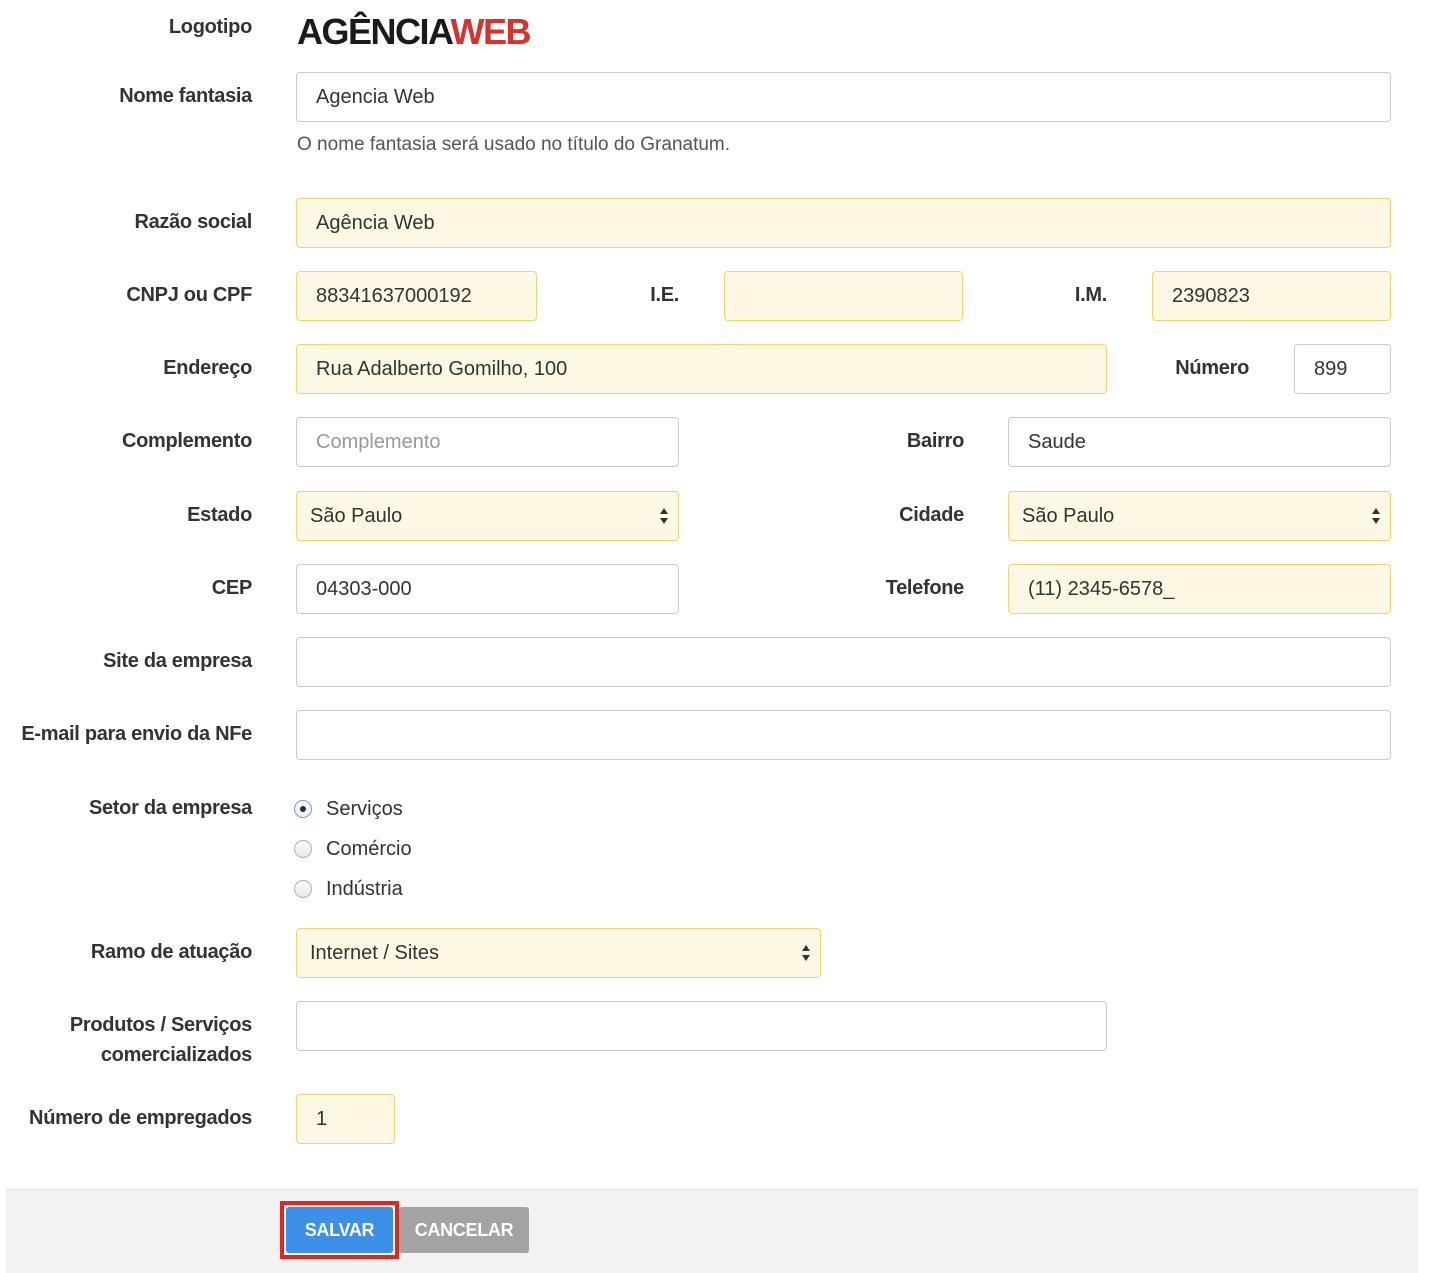 The width and height of the screenshot is (1430, 1273). I want to click on label-setor: Setor da empresa, so click(170, 808).